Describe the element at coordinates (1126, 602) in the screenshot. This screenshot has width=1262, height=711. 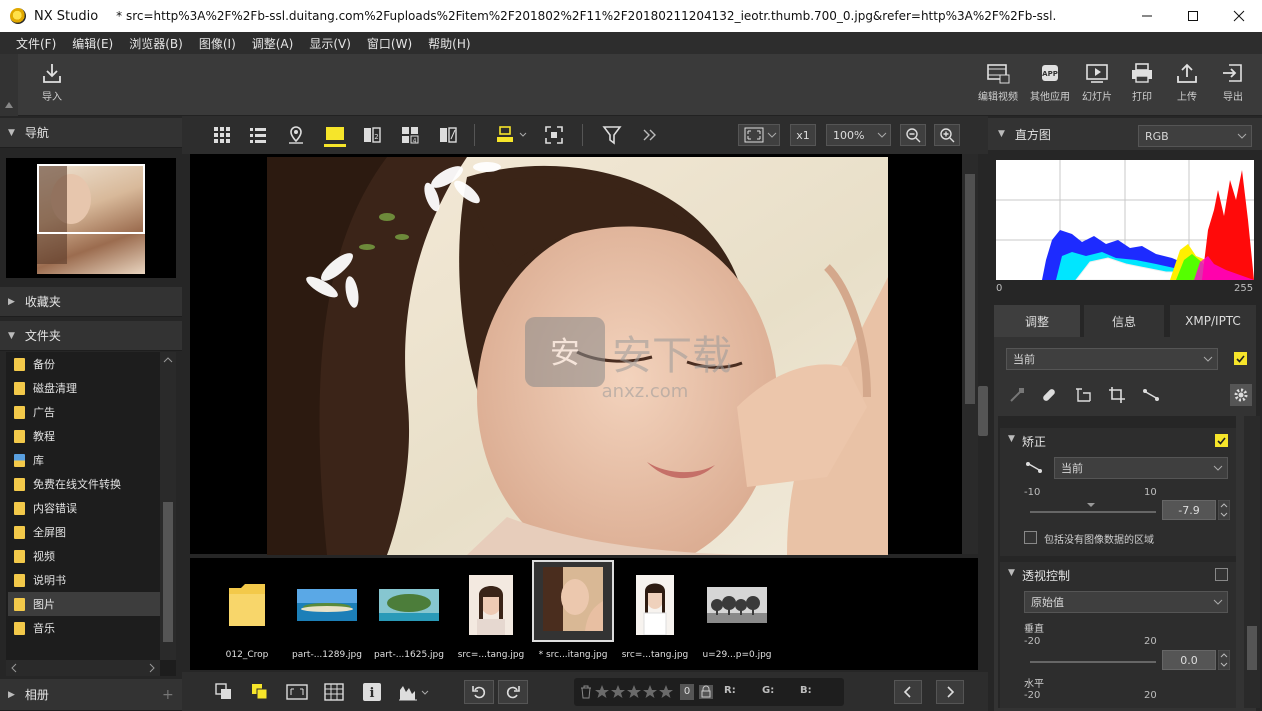
I see `perspective-preset-dropdown: 原始值` at that location.